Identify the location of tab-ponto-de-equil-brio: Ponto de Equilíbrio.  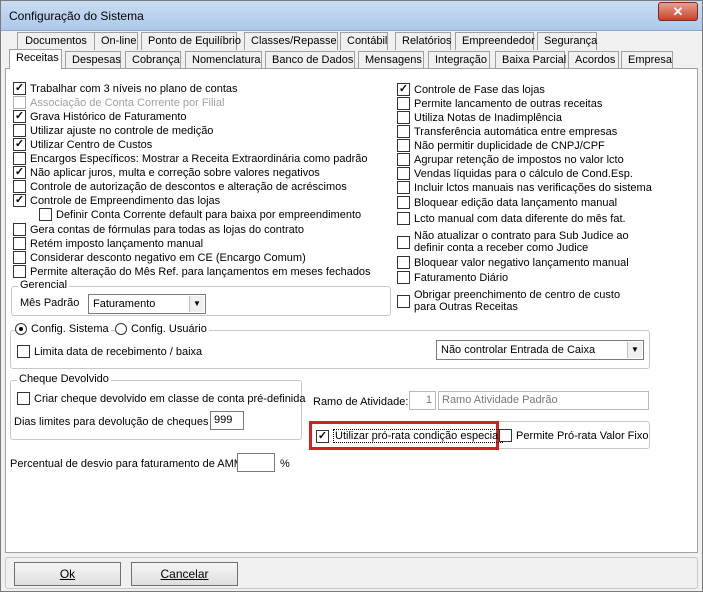
(191, 41).